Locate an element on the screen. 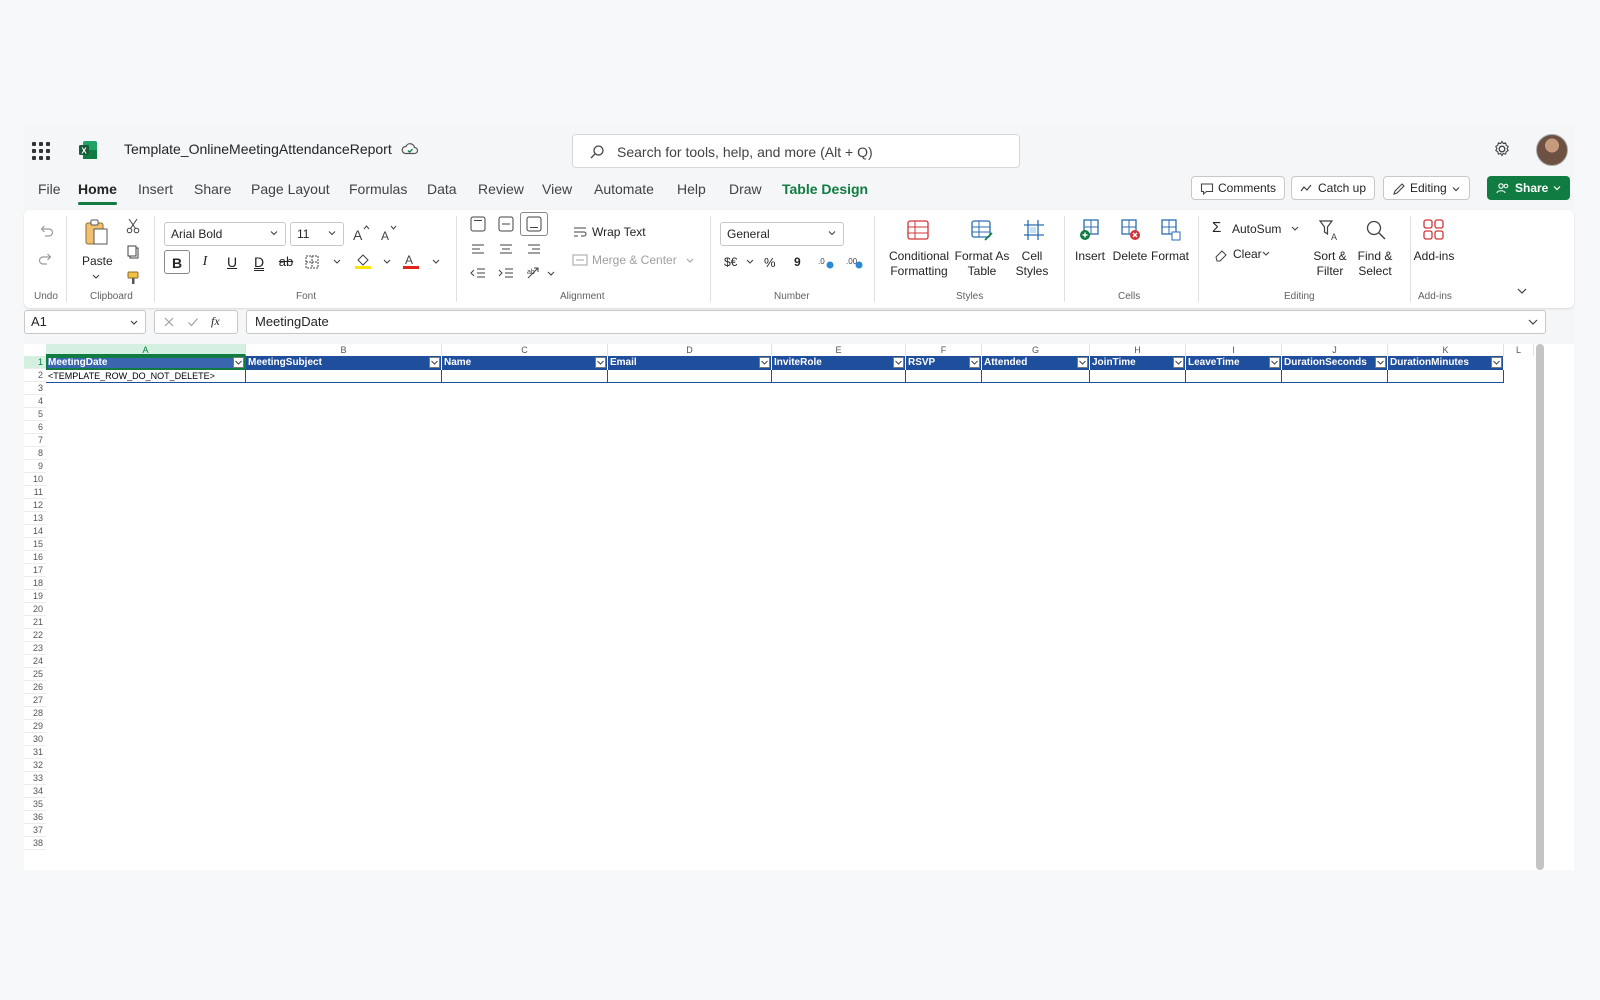 The width and height of the screenshot is (1600, 1000). tab-file: File is located at coordinates (49, 192).